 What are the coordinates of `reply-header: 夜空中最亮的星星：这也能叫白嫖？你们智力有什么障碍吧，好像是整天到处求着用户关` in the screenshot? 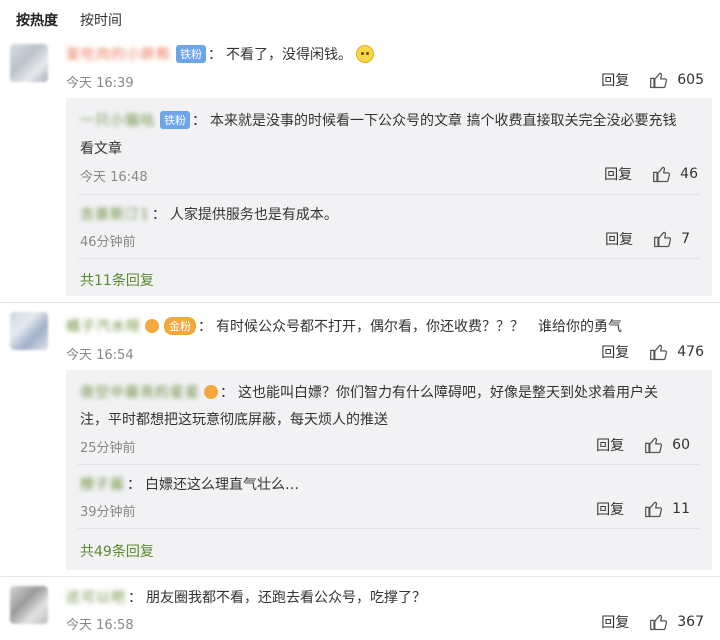 It's located at (369, 393).